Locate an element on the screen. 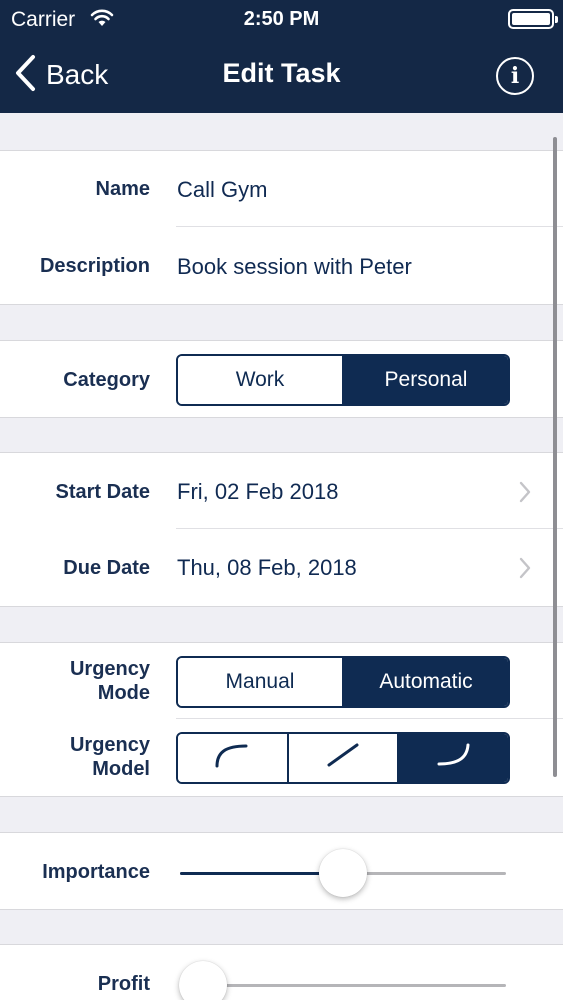  name-row: Name Call Gym is located at coordinates (281, 188).